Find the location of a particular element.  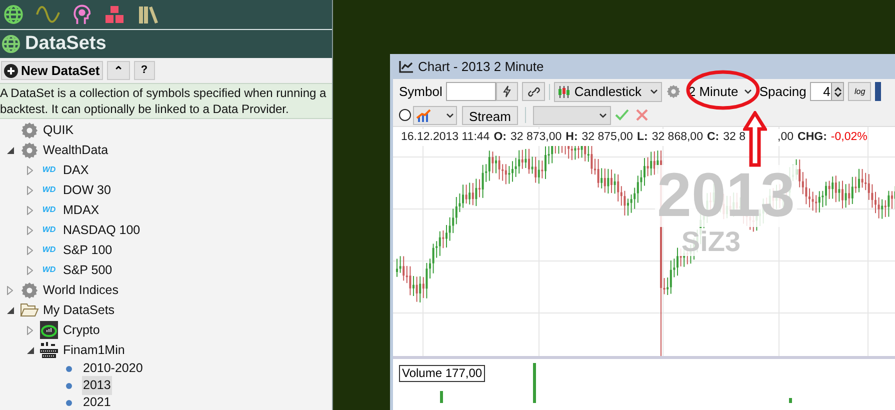

lightning-icon is located at coordinates (507, 91).